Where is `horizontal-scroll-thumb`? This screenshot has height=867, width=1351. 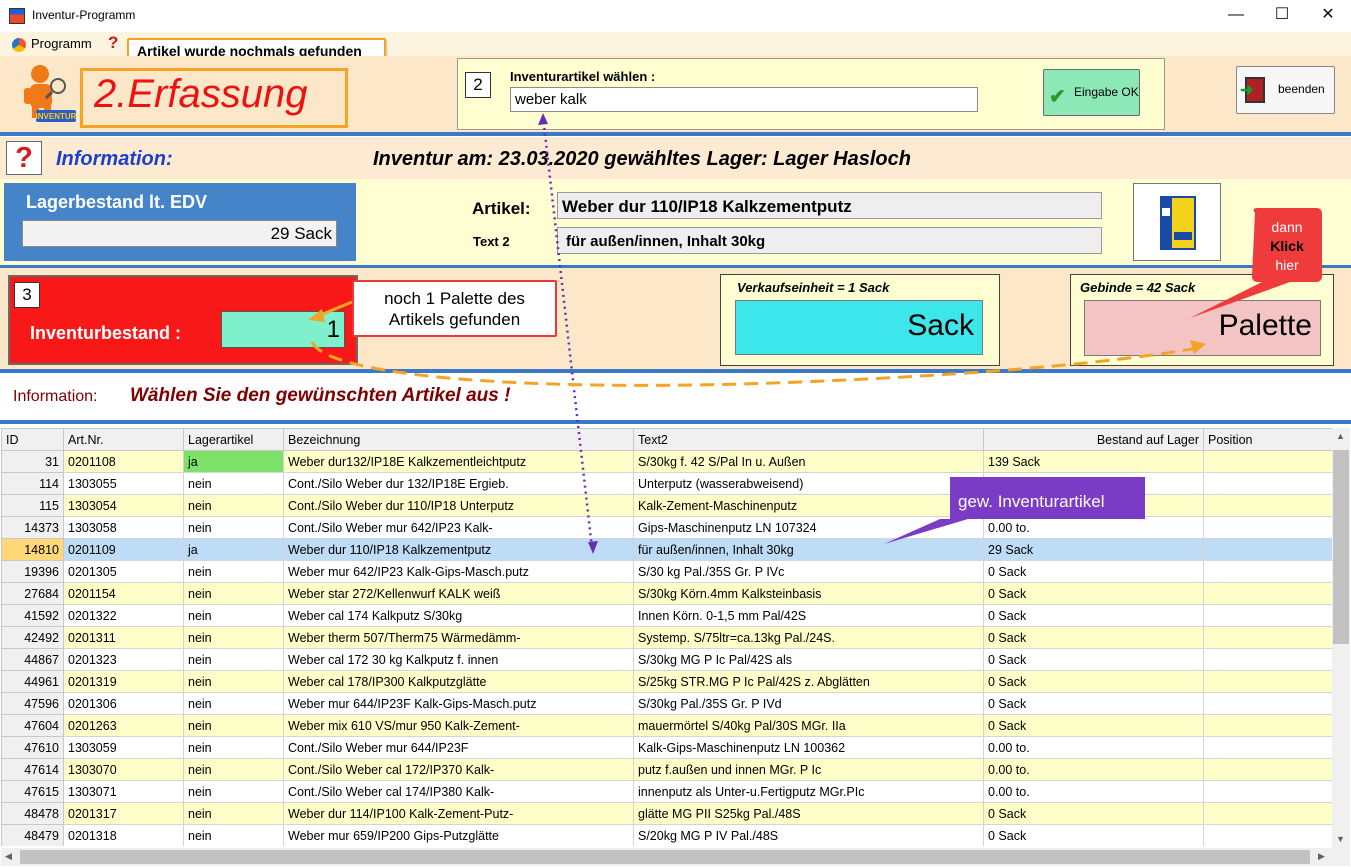 horizontal-scroll-thumb is located at coordinates (665, 857).